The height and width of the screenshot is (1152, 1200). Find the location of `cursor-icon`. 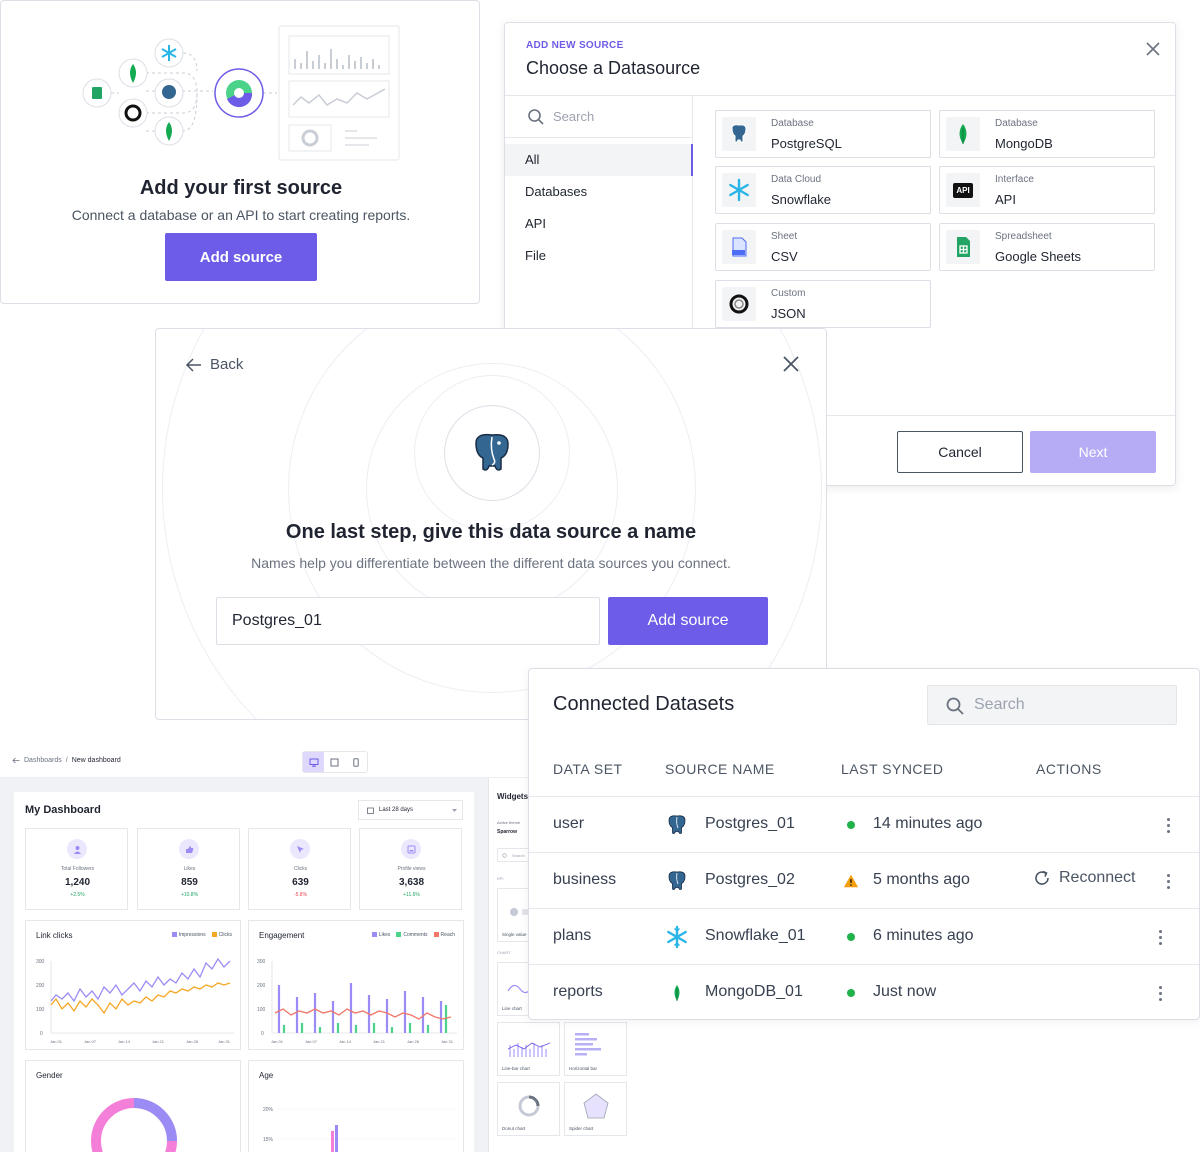

cursor-icon is located at coordinates (300, 849).